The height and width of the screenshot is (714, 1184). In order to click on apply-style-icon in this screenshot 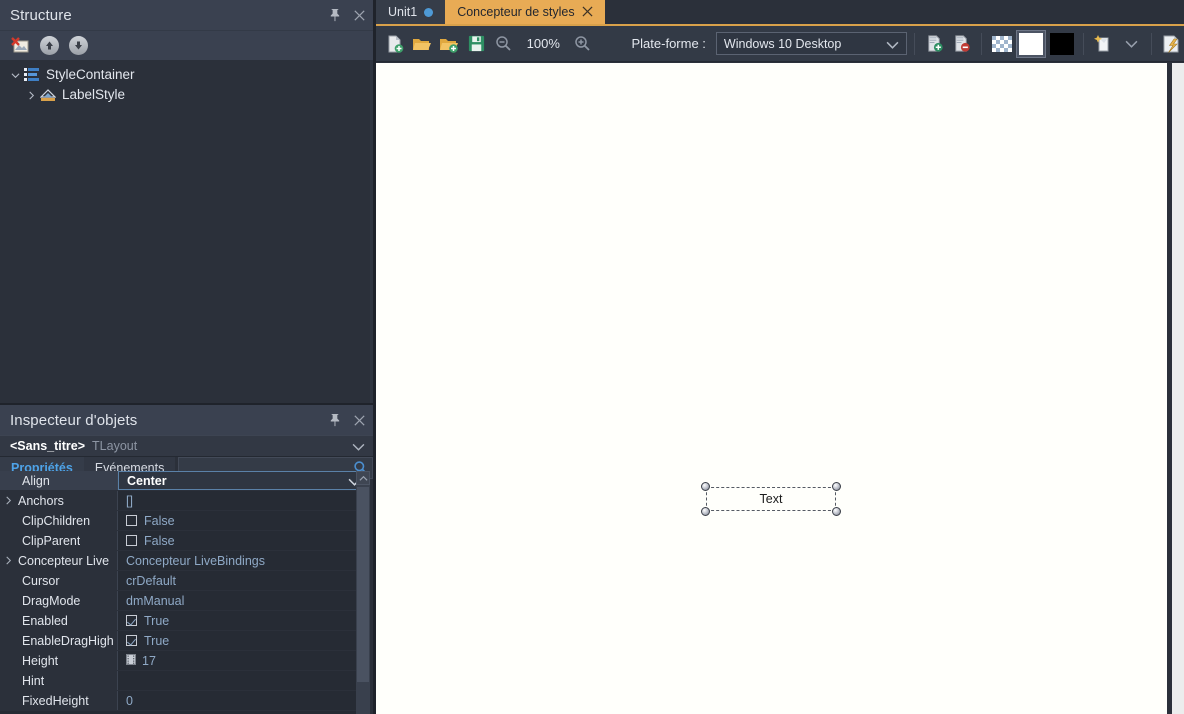, I will do `click(1171, 44)`.